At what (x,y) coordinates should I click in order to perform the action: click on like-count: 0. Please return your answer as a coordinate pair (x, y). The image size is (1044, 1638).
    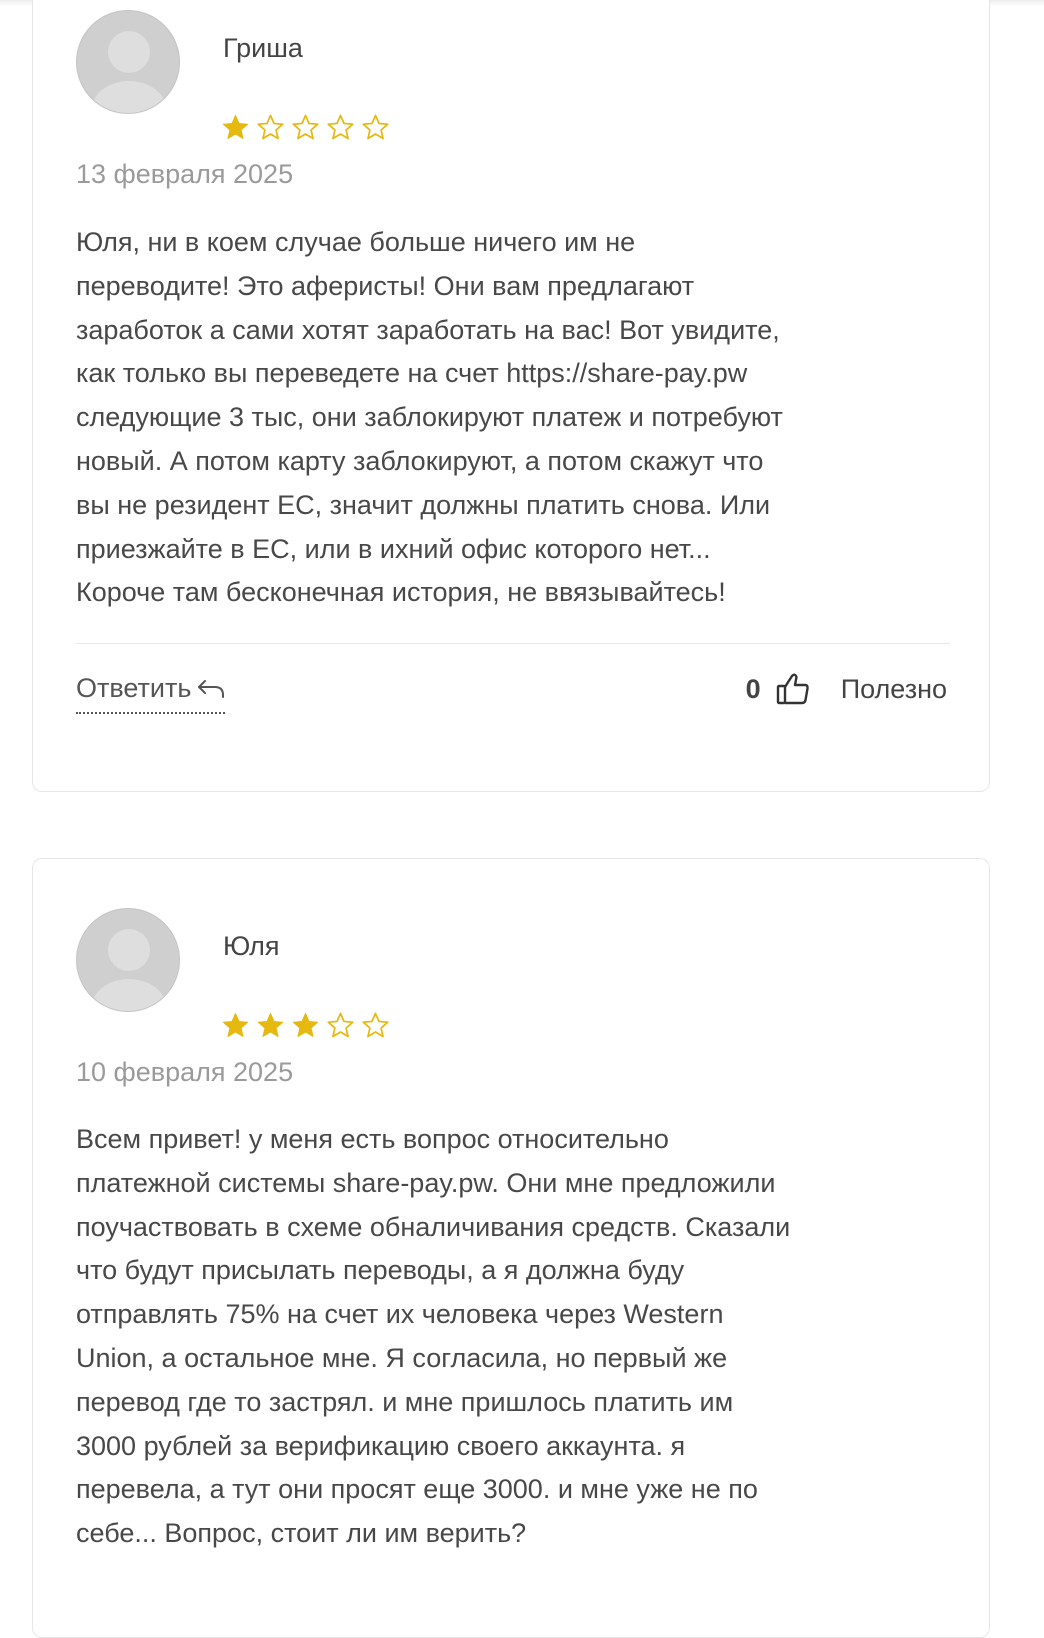
    Looking at the image, I should click on (753, 688).